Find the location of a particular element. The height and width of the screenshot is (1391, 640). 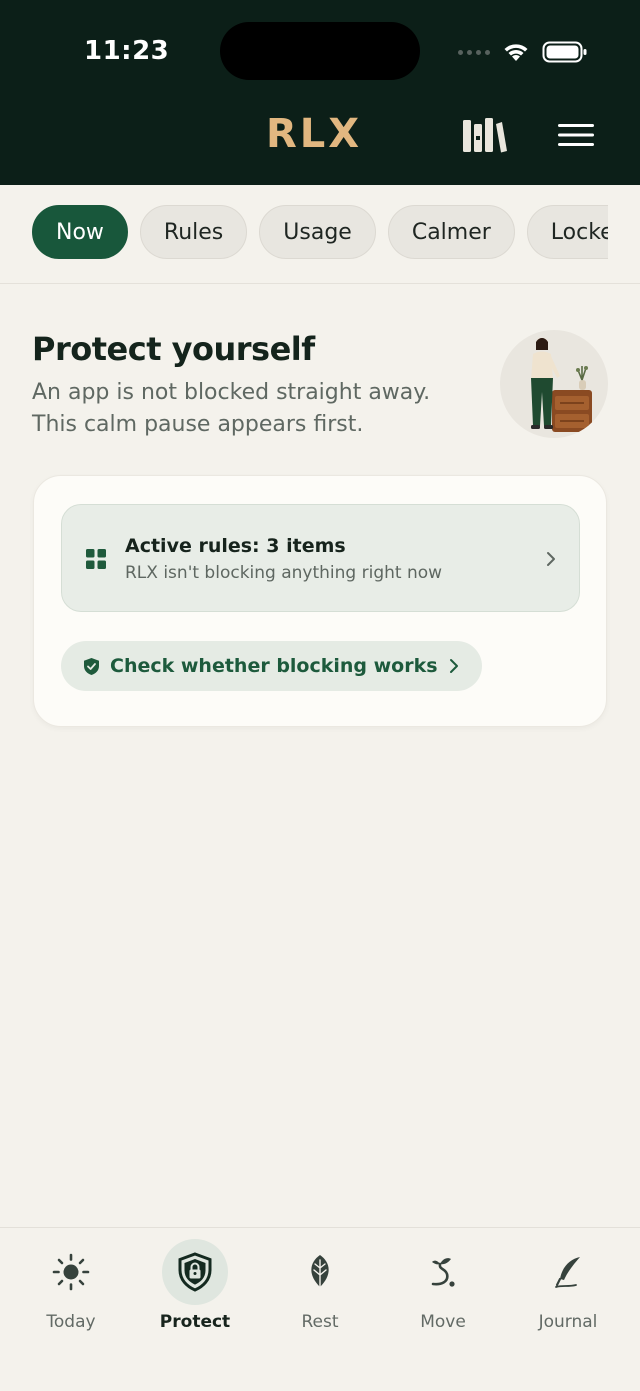

tab-calmer: Calmer is located at coordinates (451, 232).